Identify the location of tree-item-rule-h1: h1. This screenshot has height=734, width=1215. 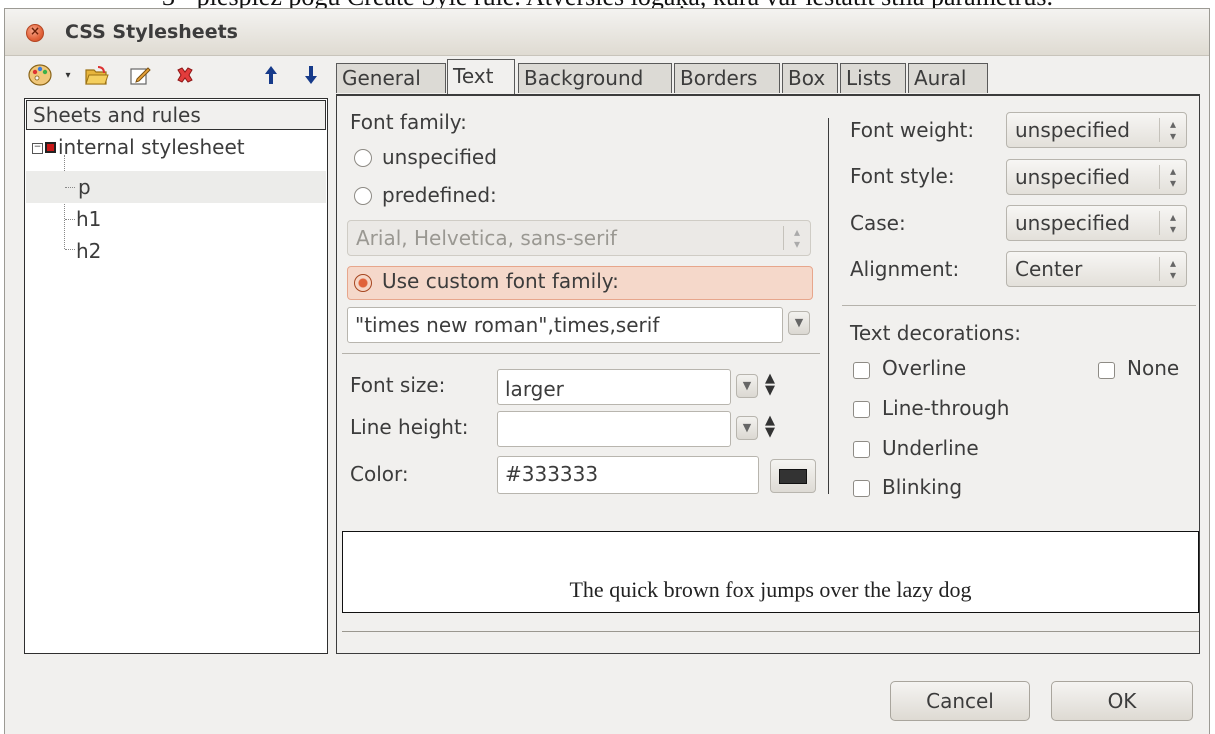
(176, 219).